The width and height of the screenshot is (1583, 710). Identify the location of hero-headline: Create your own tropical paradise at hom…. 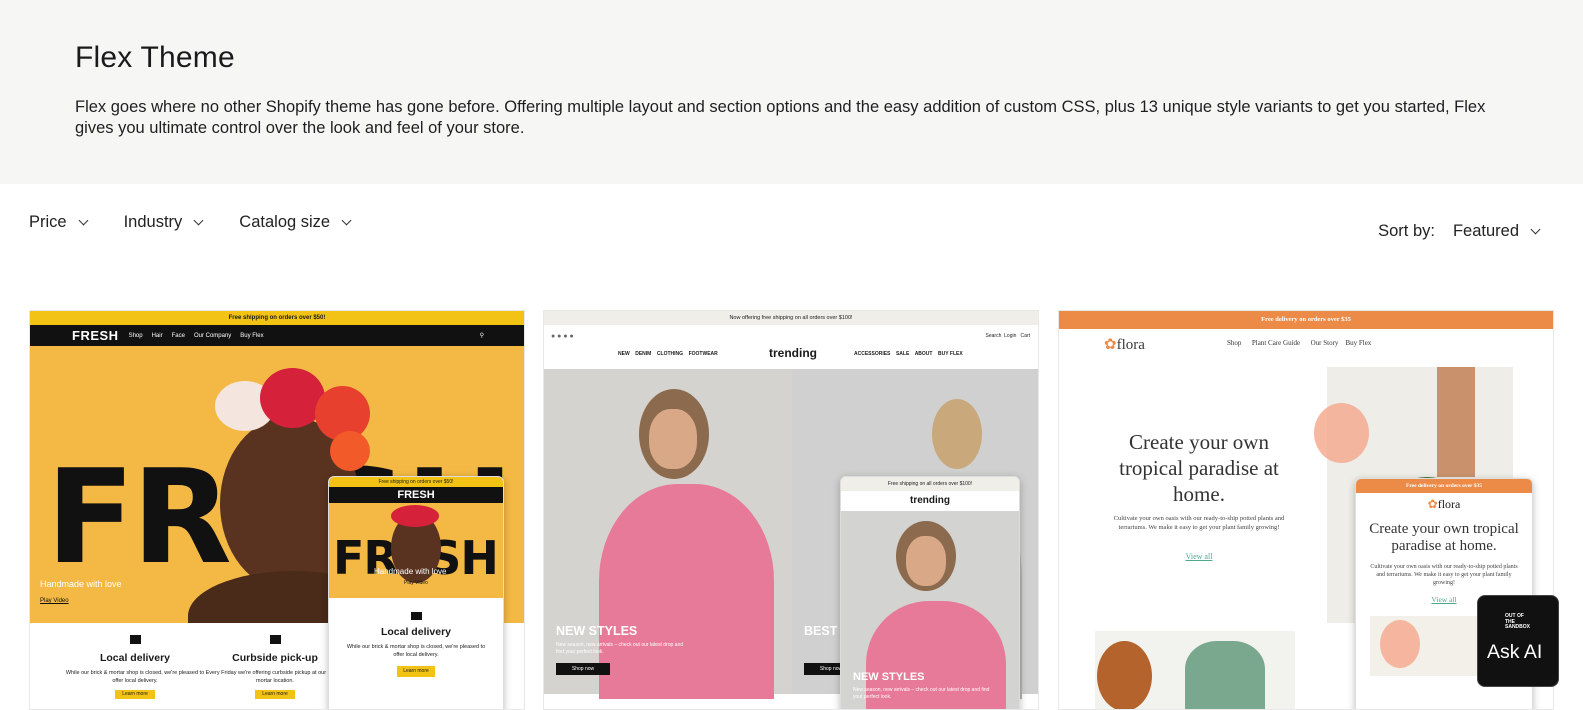
(1199, 468).